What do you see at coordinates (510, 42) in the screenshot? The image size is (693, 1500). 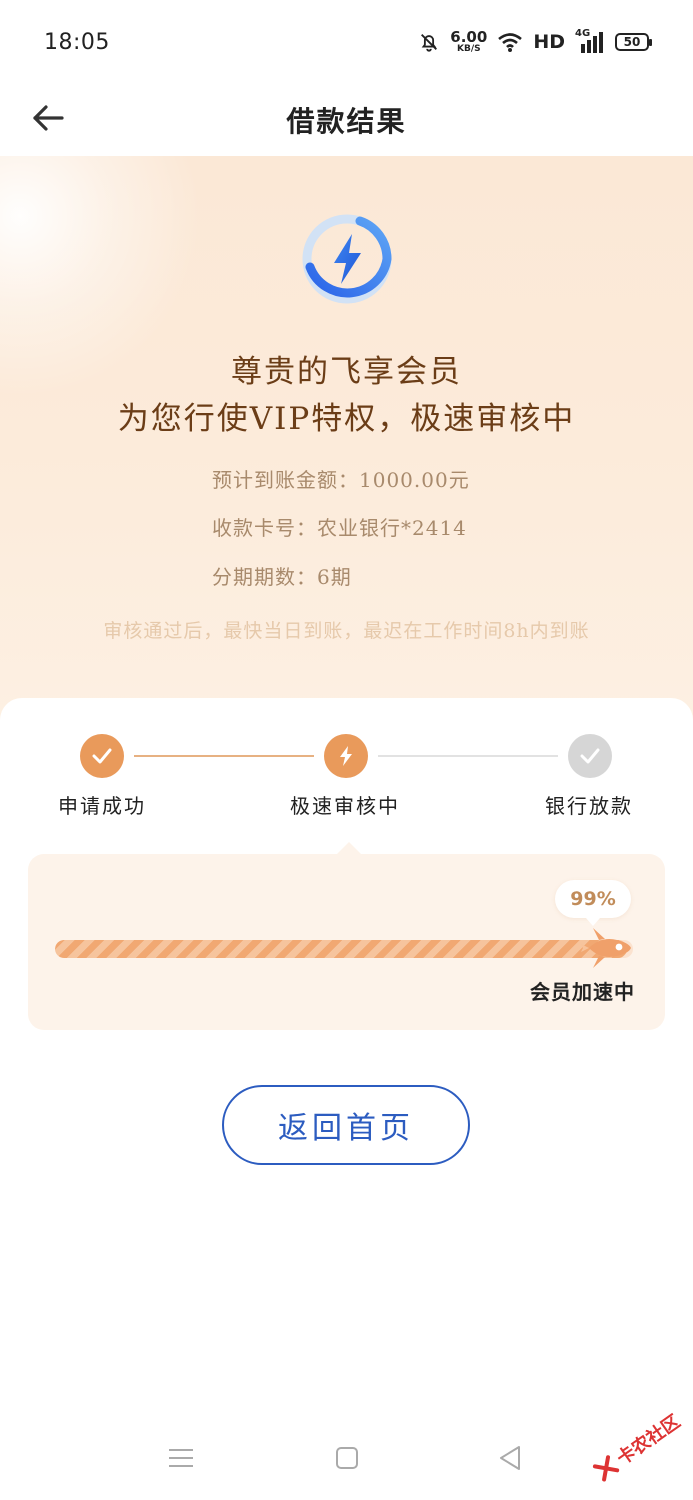 I see `wifi-icon` at bounding box center [510, 42].